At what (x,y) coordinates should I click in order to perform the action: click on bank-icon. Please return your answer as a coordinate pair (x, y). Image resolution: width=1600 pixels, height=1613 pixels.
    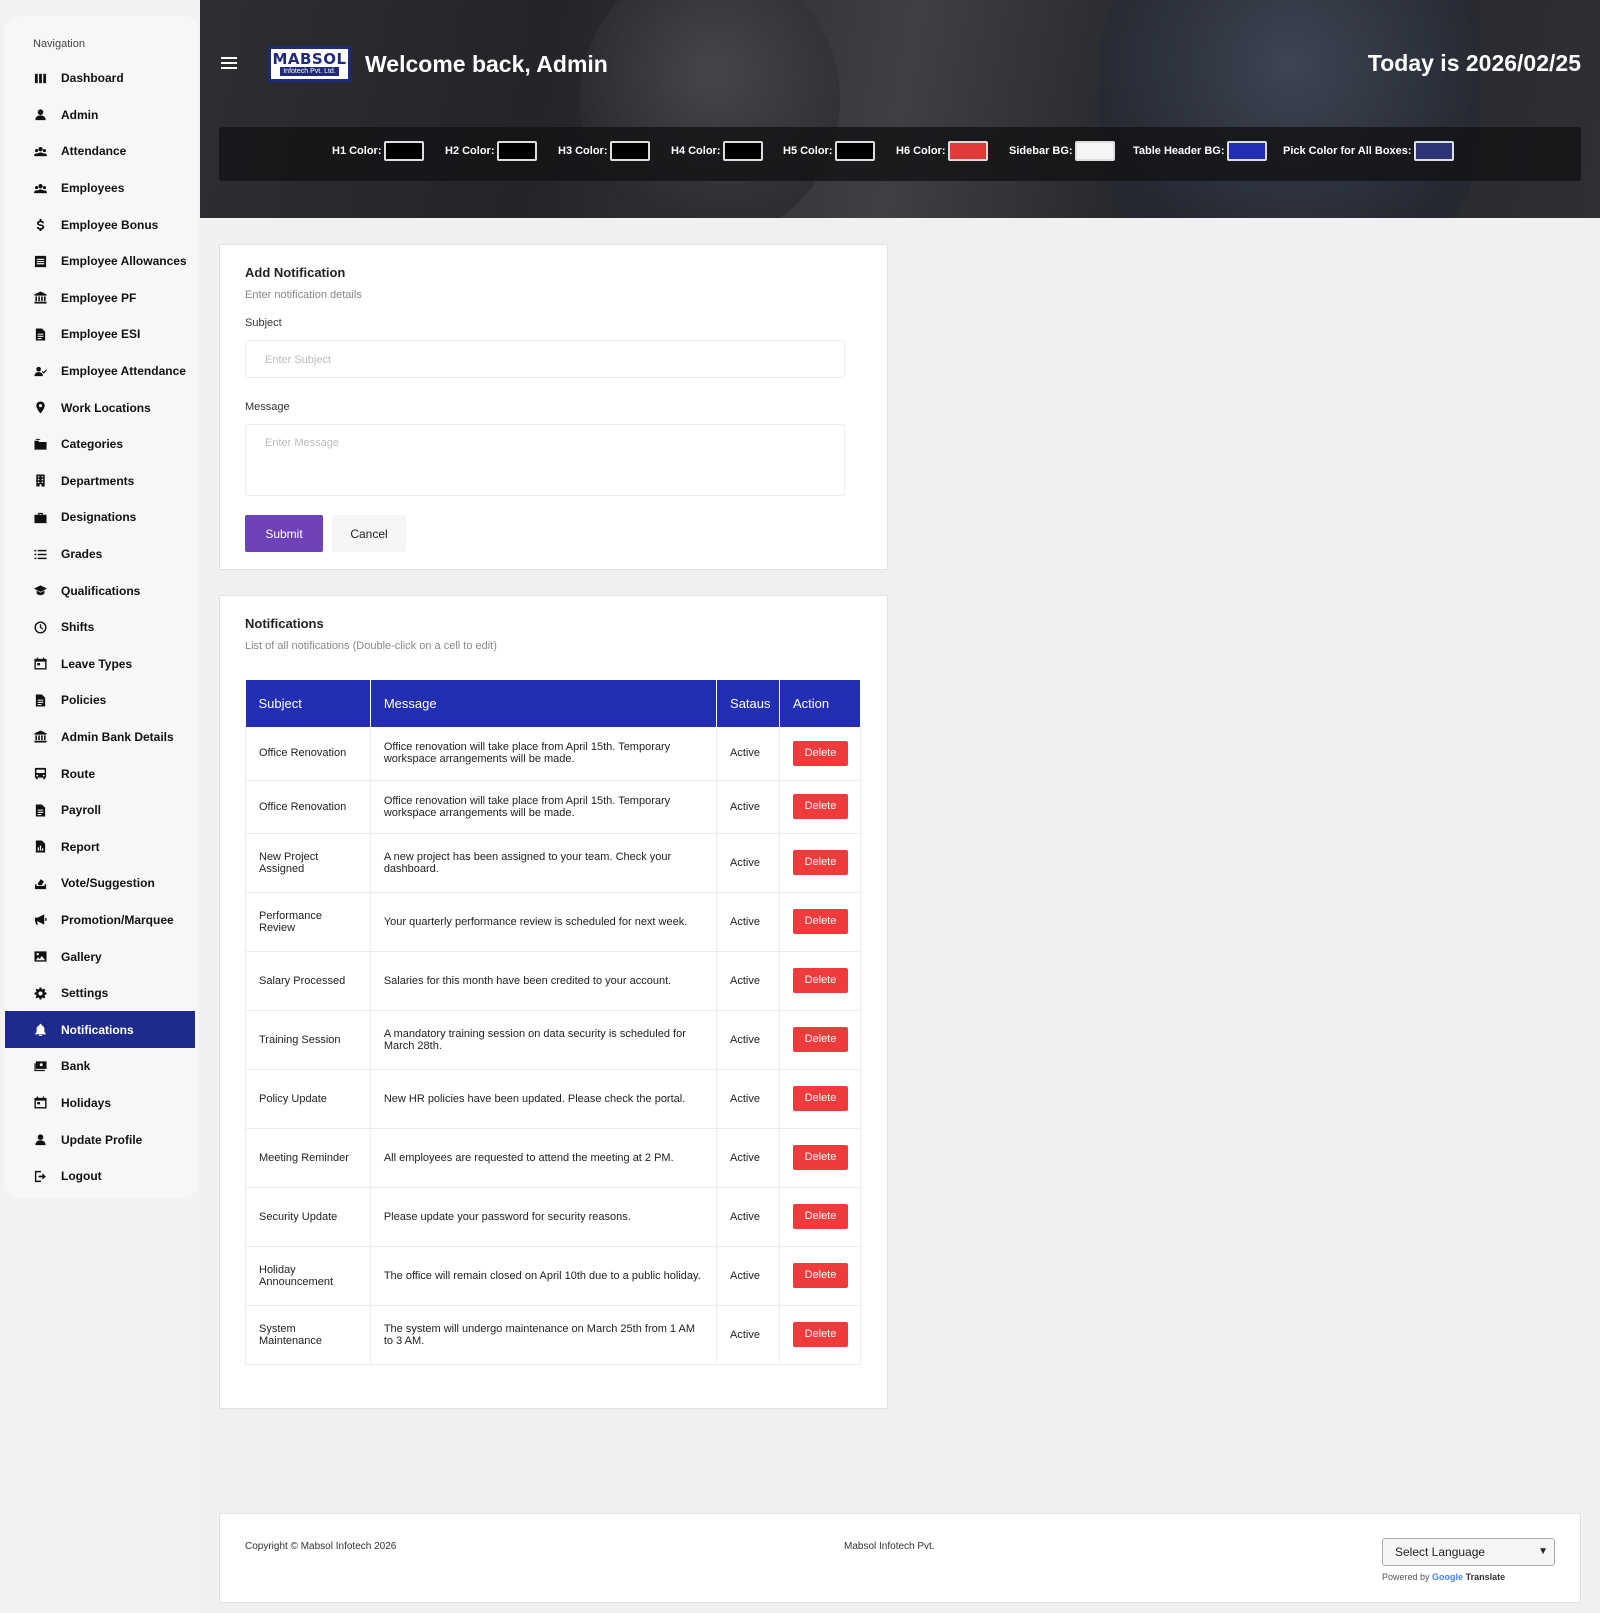
    Looking at the image, I should click on (40, 298).